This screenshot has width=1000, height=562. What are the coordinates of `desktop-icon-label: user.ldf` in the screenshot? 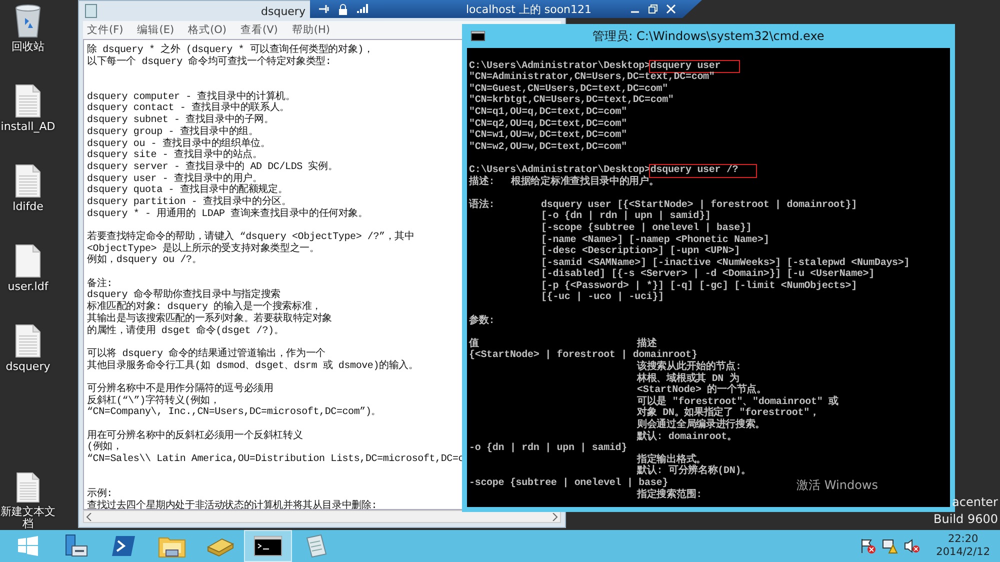 It's located at (29, 287).